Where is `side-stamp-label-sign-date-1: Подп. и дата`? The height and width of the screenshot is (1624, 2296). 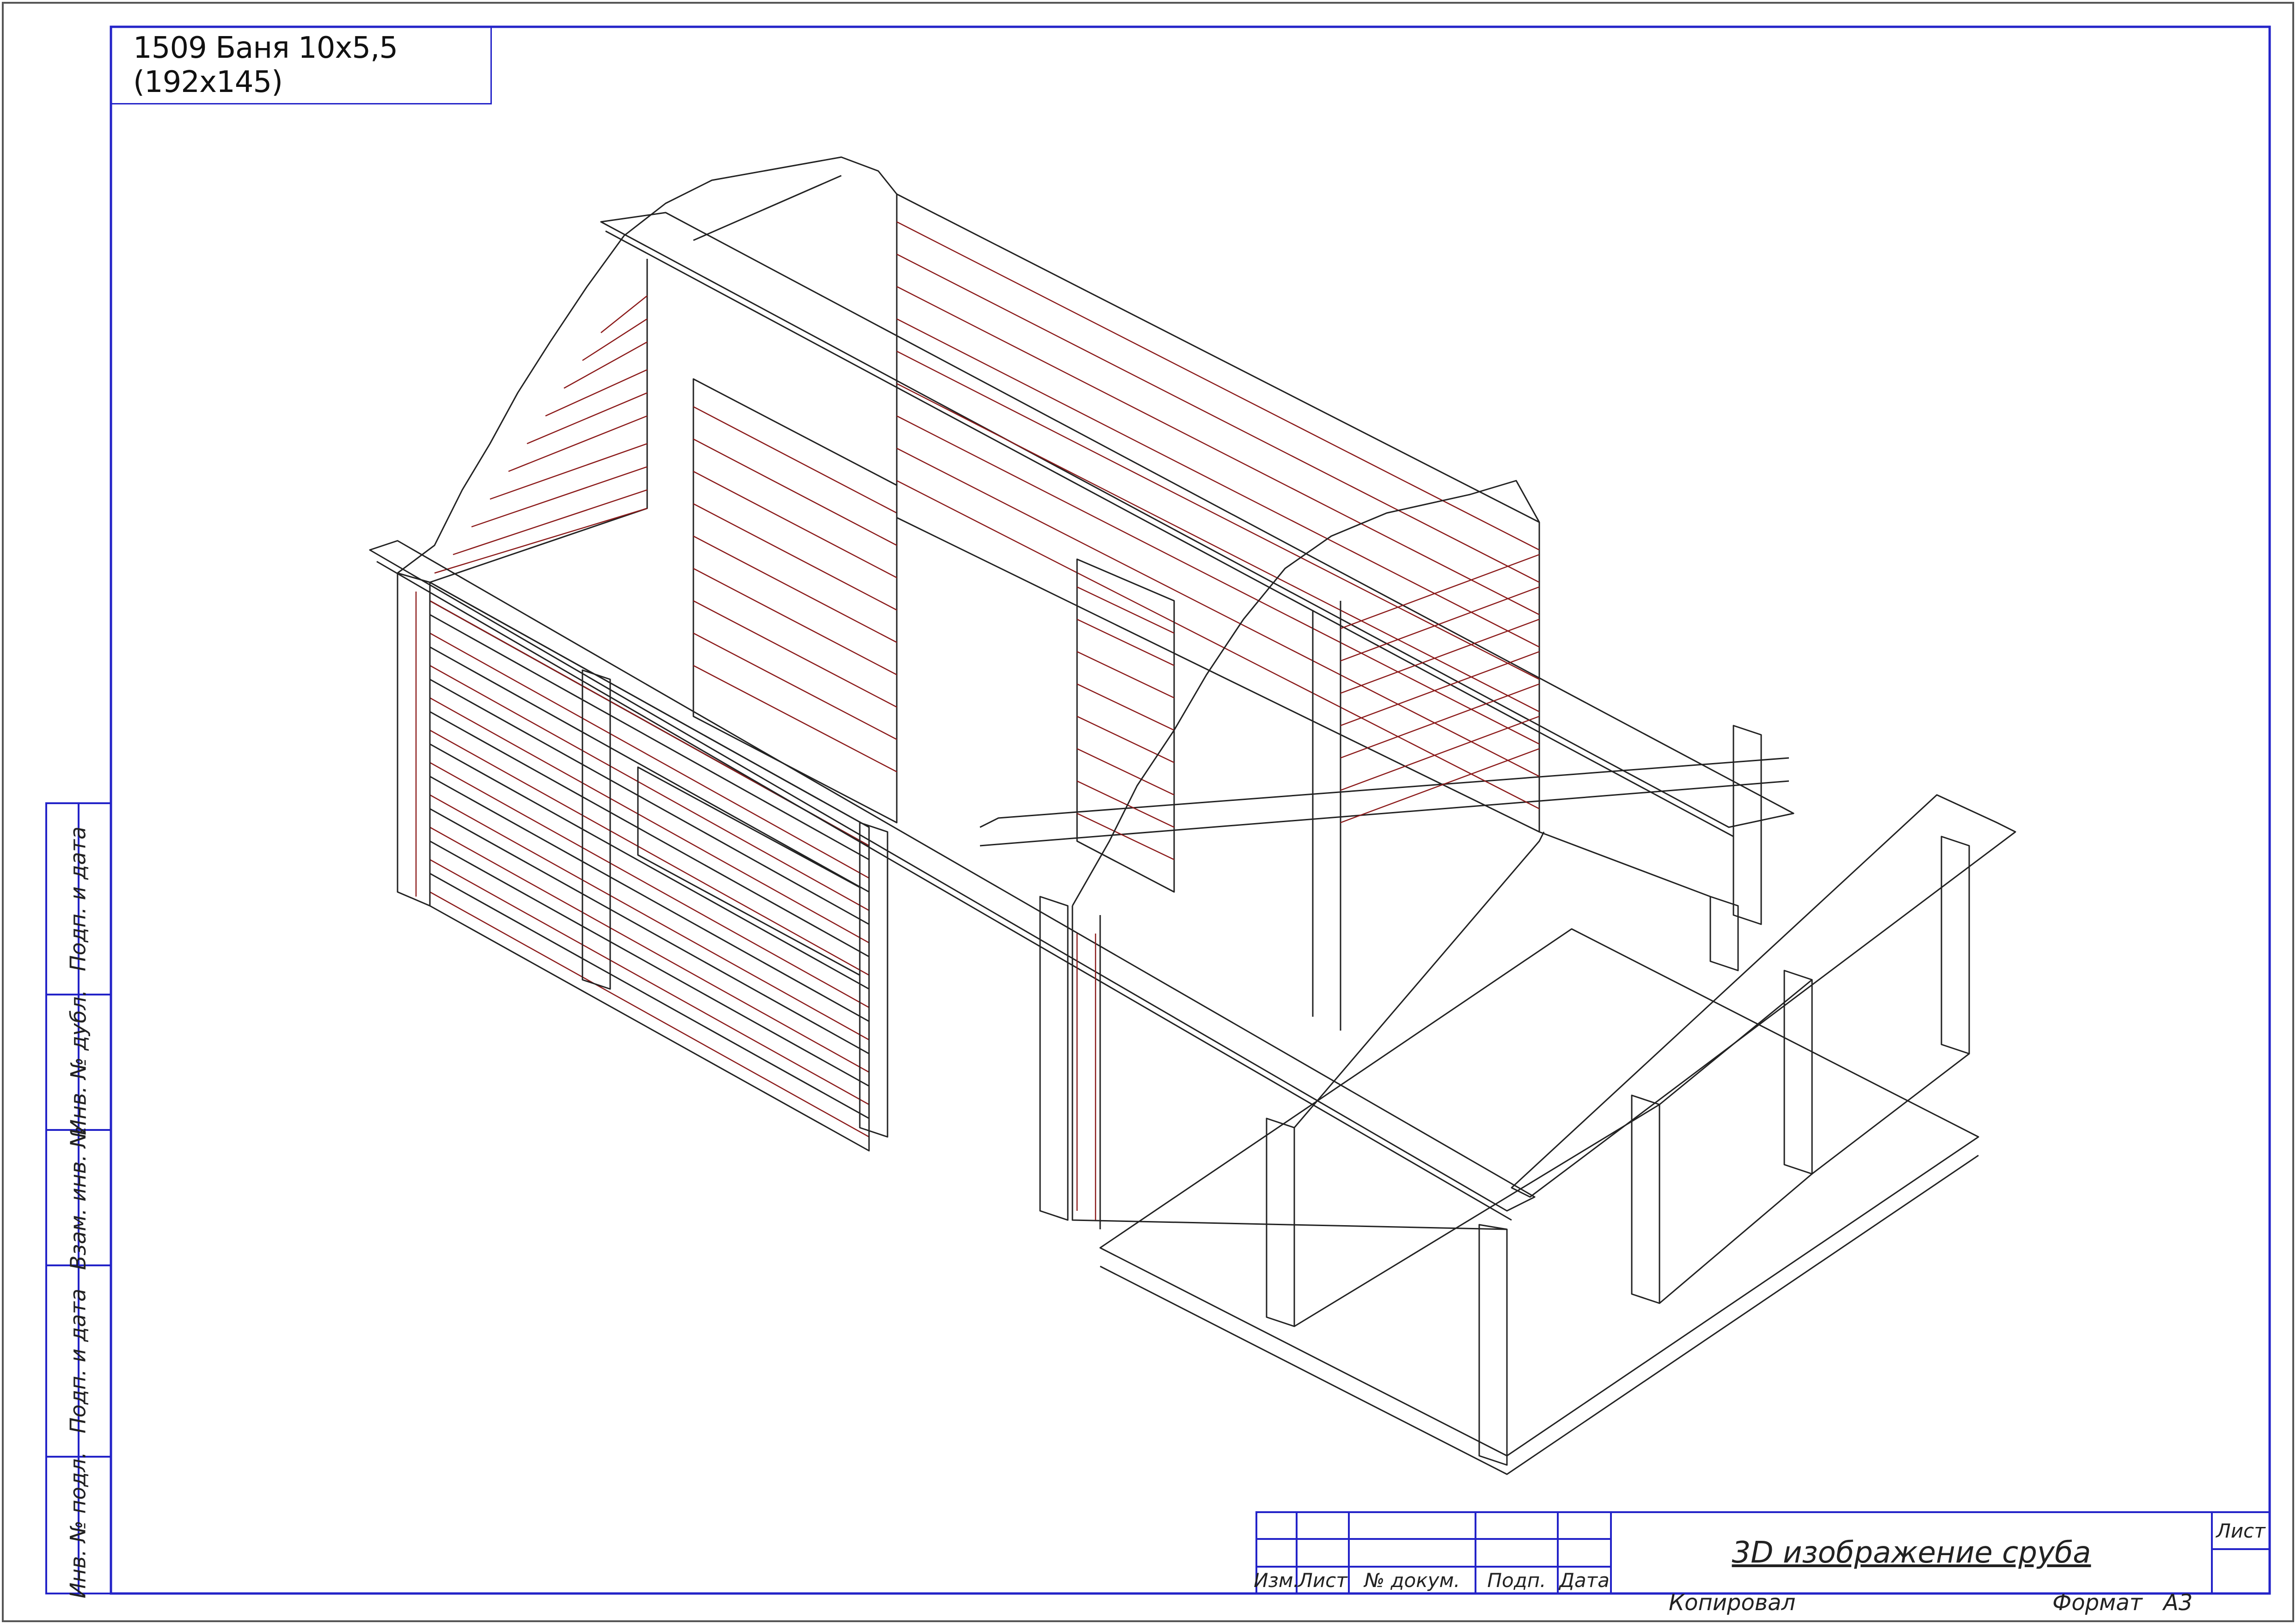
side-stamp-label-sign-date-1: Подп. и дата is located at coordinates (78, 898).